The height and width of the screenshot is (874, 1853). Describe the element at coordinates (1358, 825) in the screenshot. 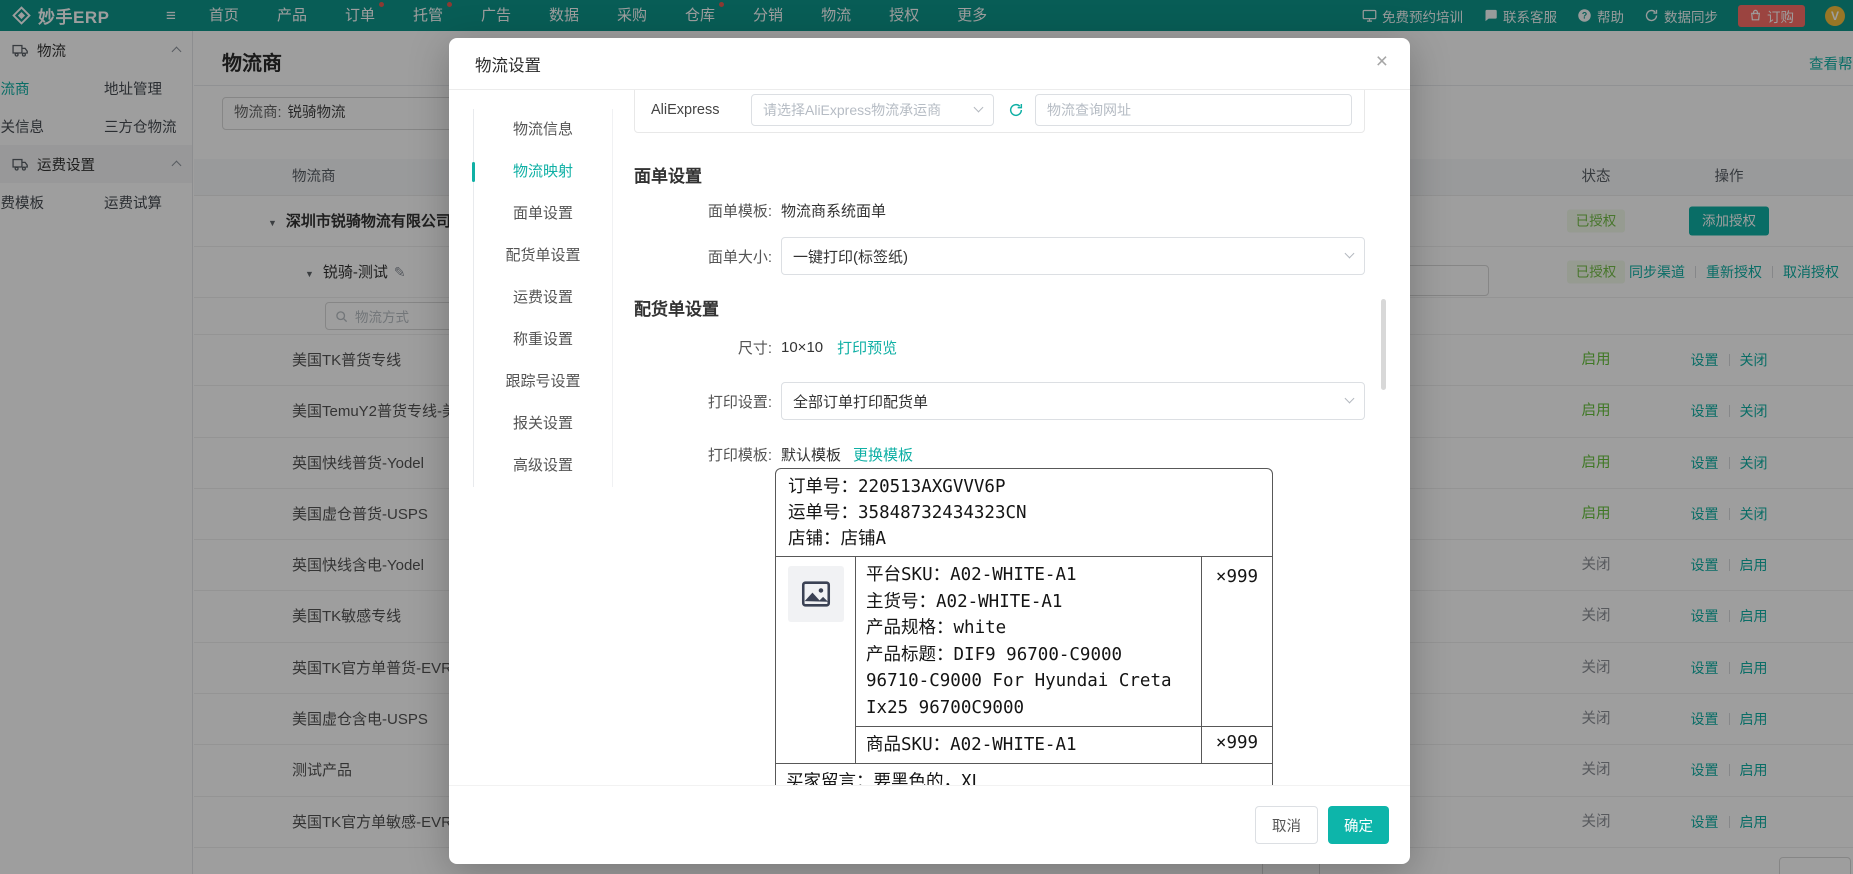

I see `confirm-button: 确定` at that location.